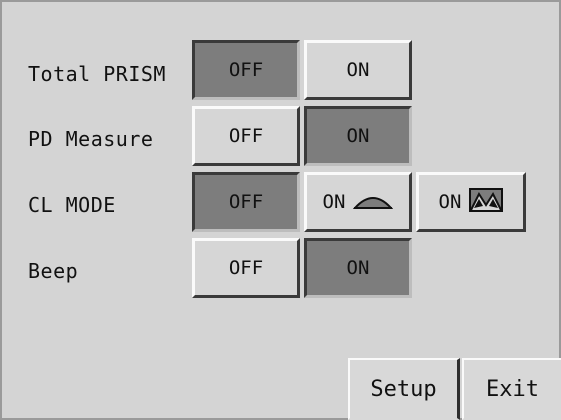  What do you see at coordinates (334, 202) in the screenshot?
I see `cl-mode-on-single-label: ON` at bounding box center [334, 202].